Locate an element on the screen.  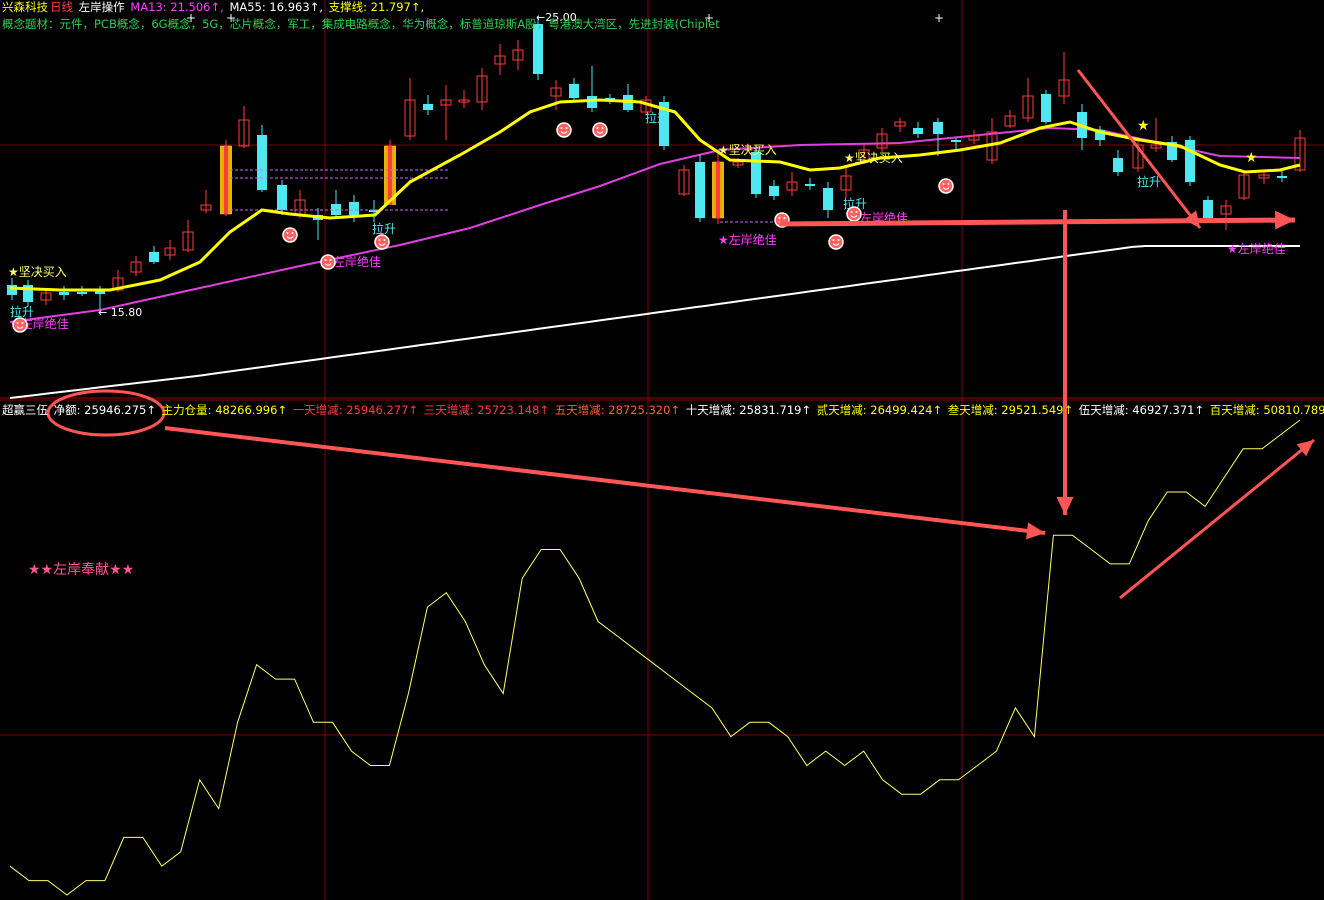
left-bank-label: 左岸绝佳 is located at coordinates (357, 261).